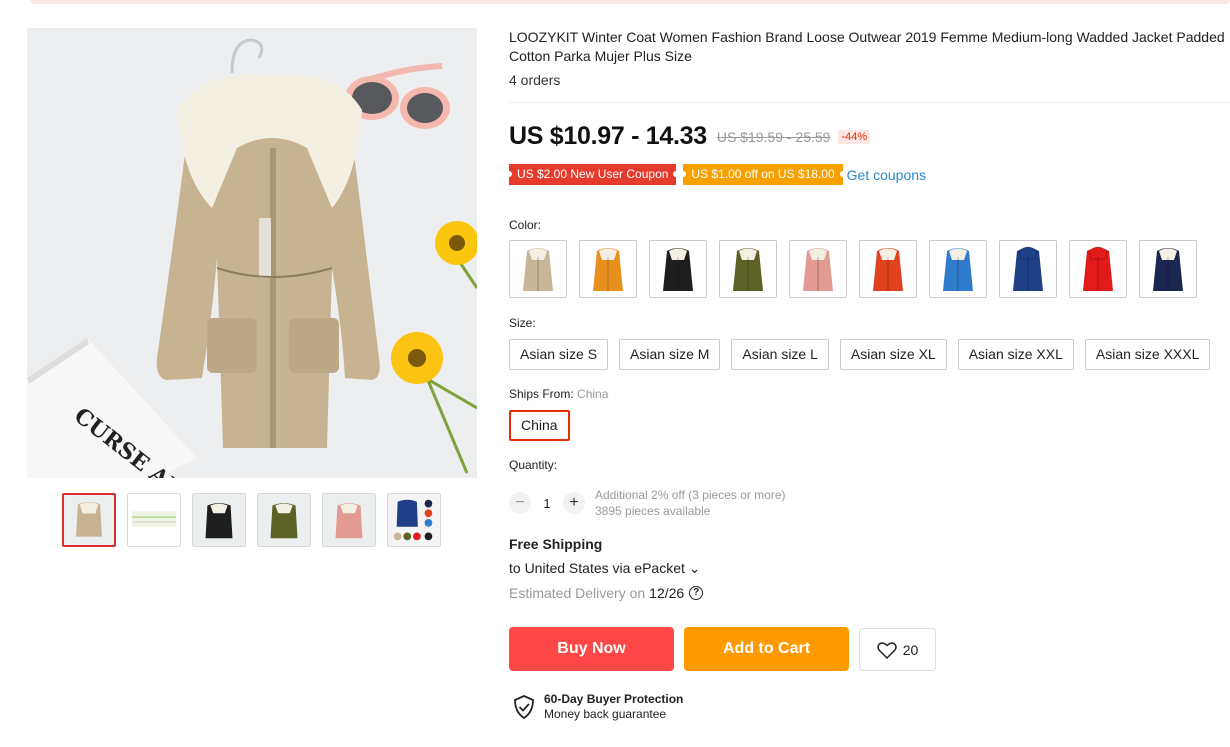  I want to click on shipping-method-selector: to United States via ePacket ⌄, so click(605, 568).